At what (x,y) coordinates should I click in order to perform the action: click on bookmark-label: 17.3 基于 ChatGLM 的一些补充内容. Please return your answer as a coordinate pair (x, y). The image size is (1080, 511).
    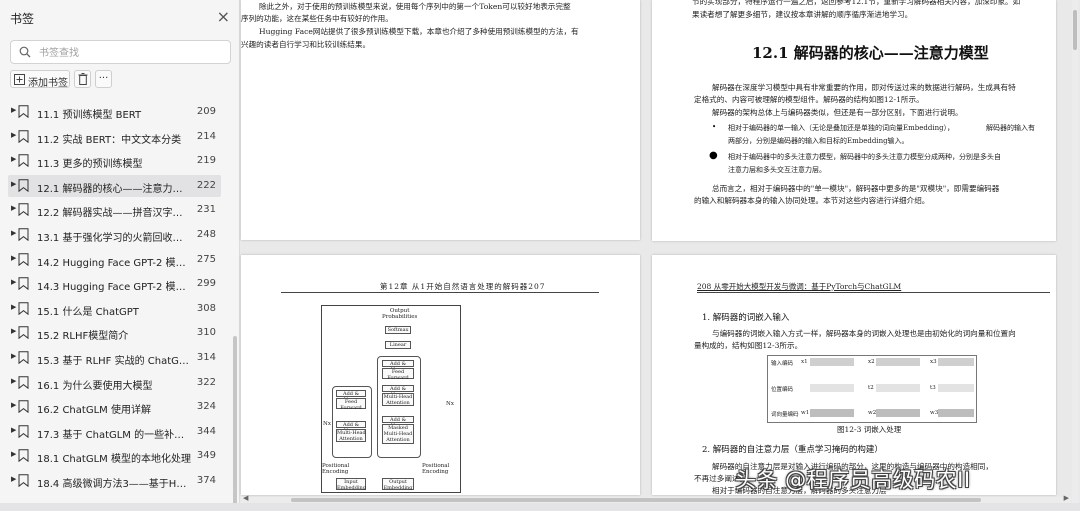
    Looking at the image, I should click on (114, 435).